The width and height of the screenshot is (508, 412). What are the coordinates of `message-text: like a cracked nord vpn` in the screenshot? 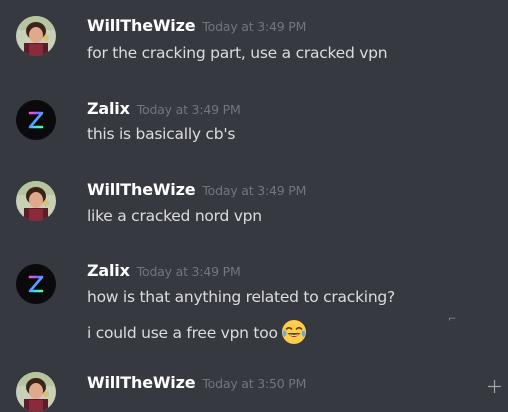 It's located at (174, 216).